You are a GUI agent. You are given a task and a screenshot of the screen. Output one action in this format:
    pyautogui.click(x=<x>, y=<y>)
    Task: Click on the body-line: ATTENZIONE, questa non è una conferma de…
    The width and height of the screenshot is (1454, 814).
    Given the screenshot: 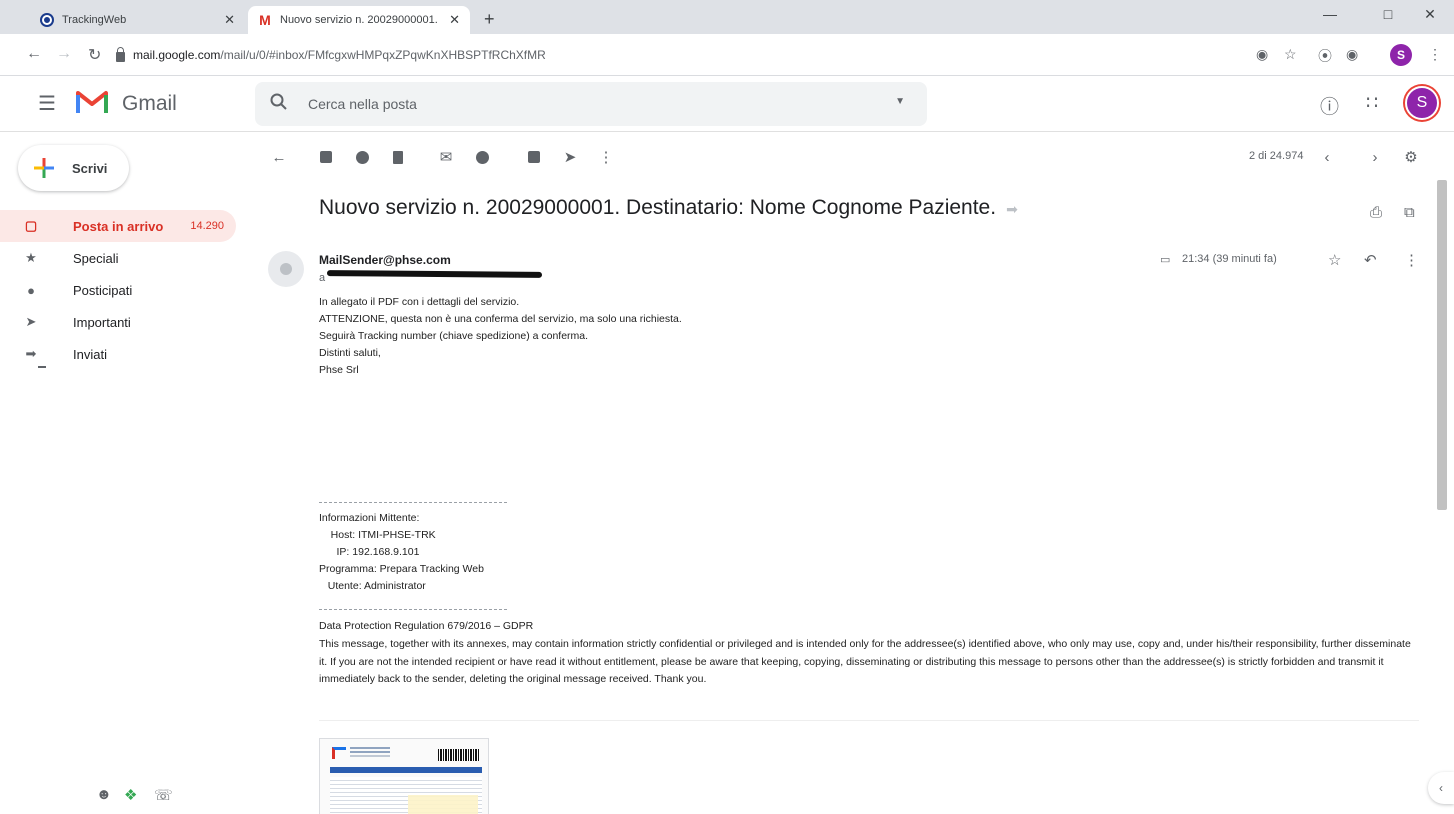 What is the action you would take?
    pyautogui.click(x=500, y=319)
    